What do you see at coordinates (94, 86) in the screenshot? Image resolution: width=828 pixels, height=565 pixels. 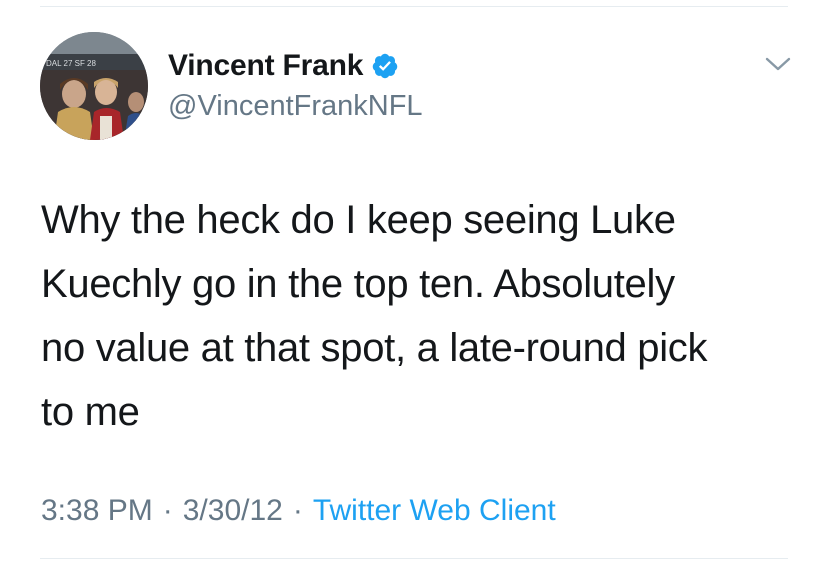 I see `avatar: DAL 27 SF 28` at bounding box center [94, 86].